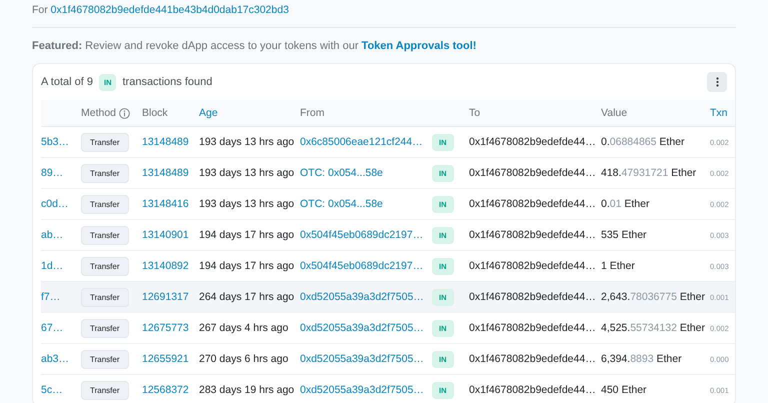  What do you see at coordinates (165, 297) in the screenshot?
I see `block-link: 12691317` at bounding box center [165, 297].